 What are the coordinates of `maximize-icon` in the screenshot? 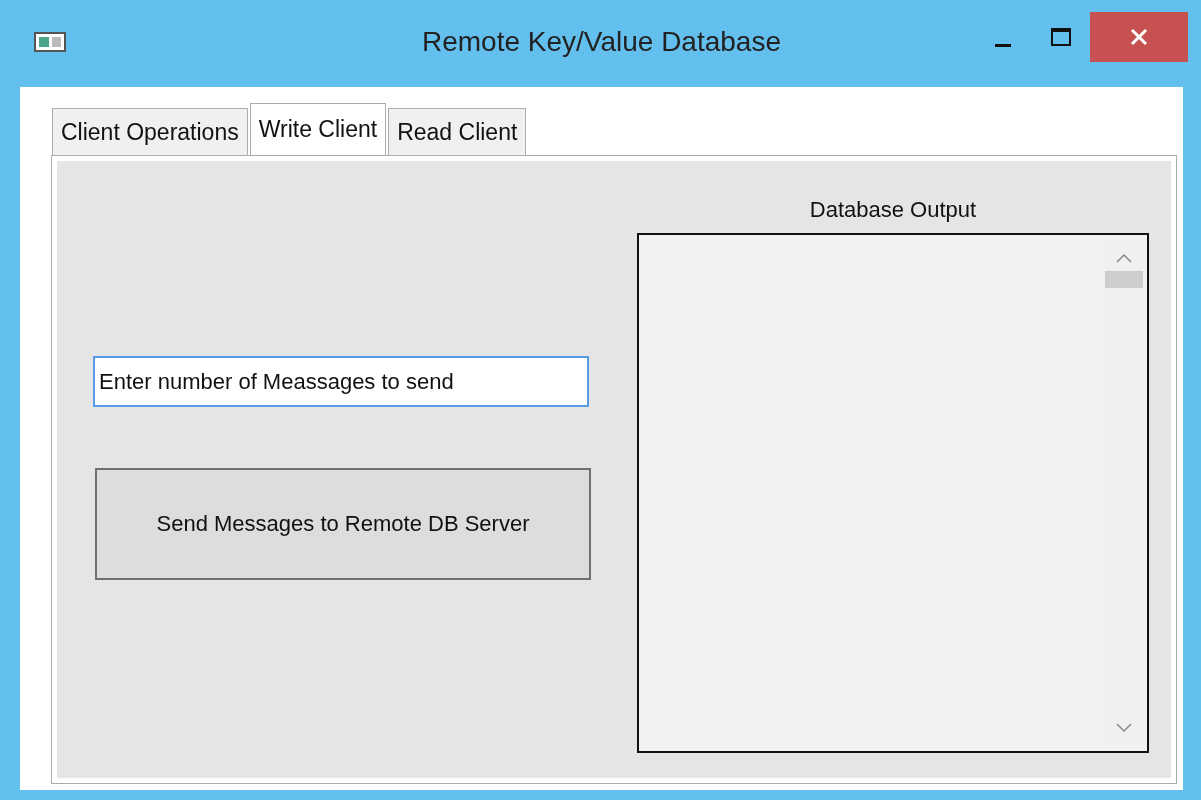 It's located at (1061, 37).